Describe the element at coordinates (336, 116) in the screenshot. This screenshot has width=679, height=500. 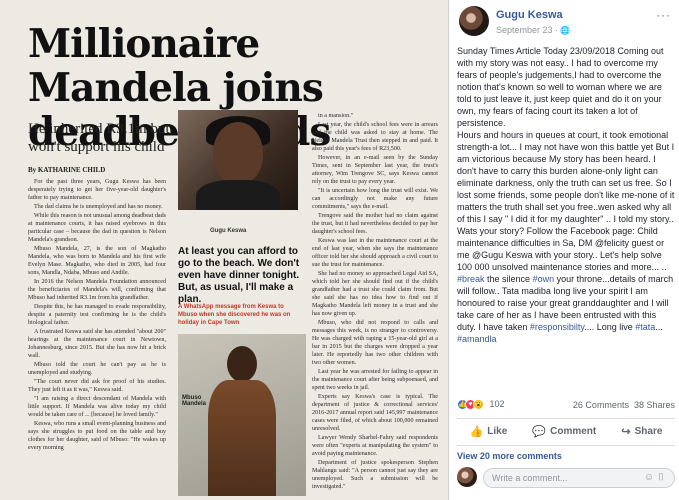
I see `article-paragraph: in a mansion."` at that location.